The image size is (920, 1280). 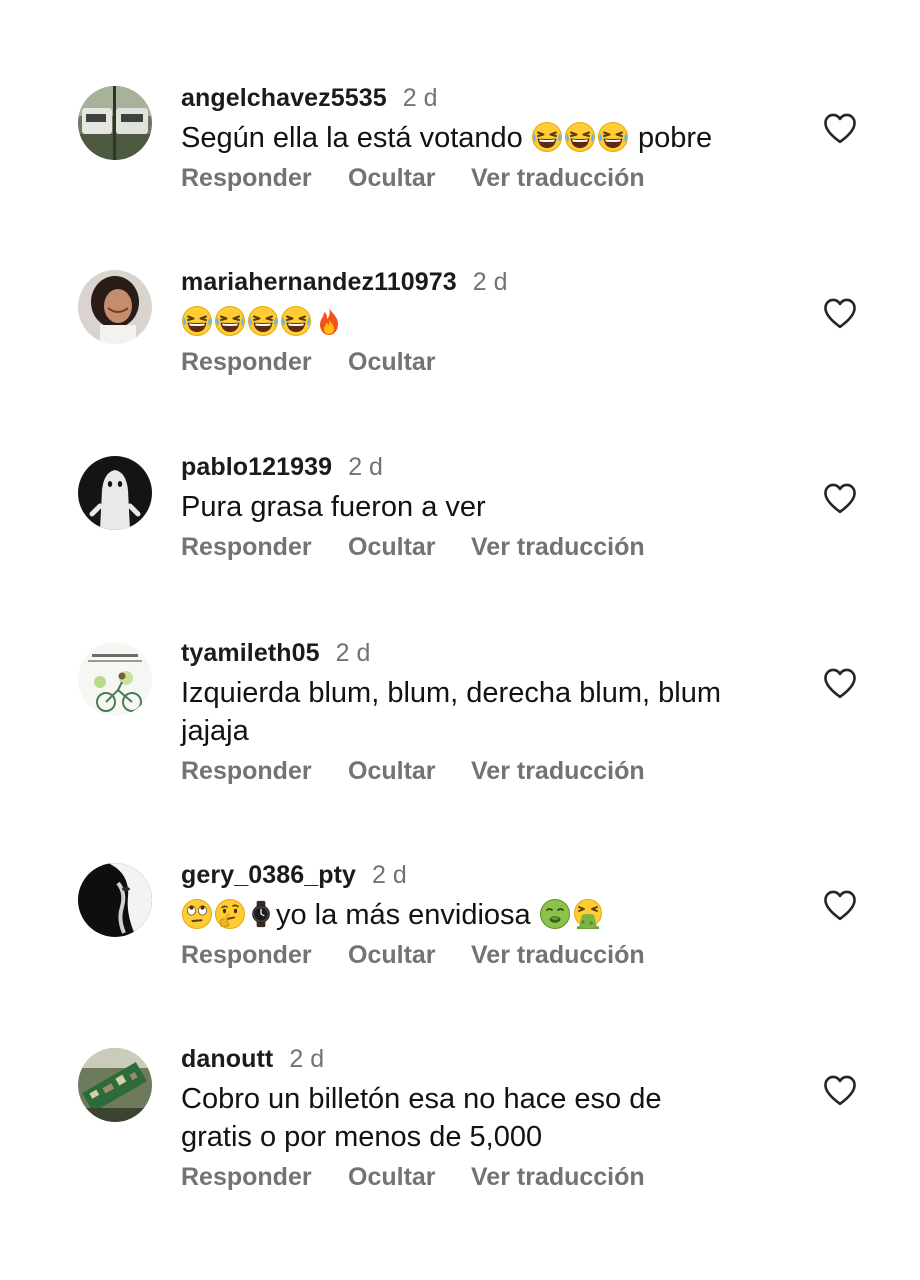 I want to click on eye-roll-face-emoji-icon, so click(x=197, y=914).